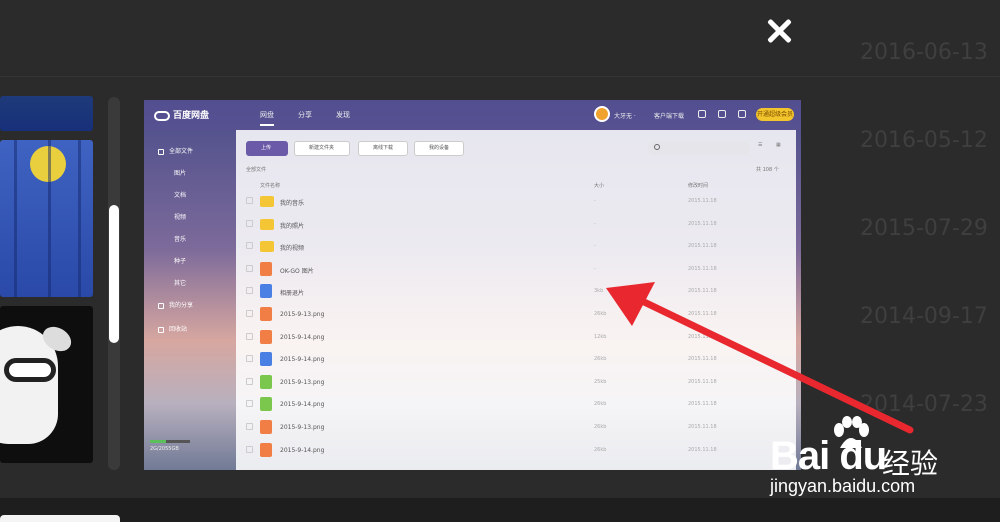 The width and height of the screenshot is (1000, 522). What do you see at coordinates (180, 282) in the screenshot?
I see `sidebar-item-other: 其它` at bounding box center [180, 282].